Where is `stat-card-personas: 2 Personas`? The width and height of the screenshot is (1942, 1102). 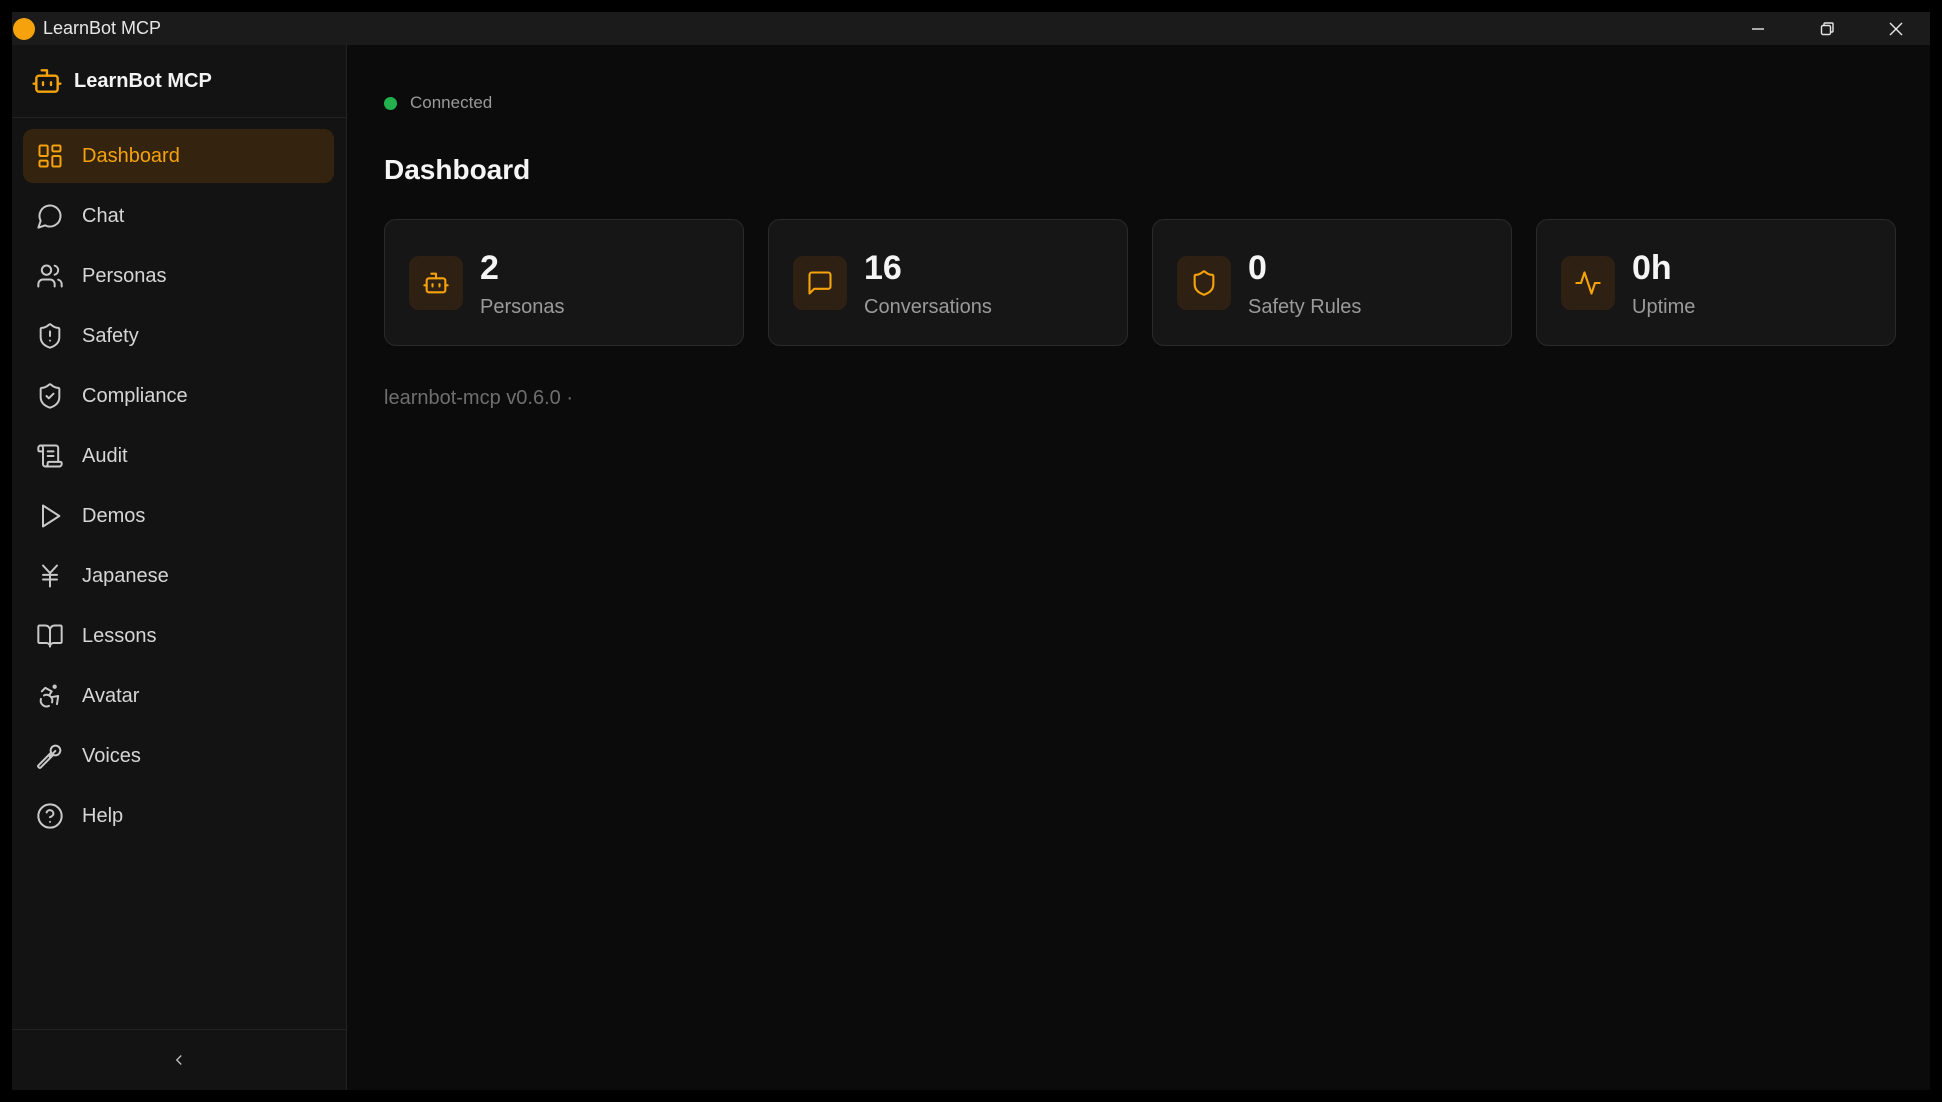 stat-card-personas: 2 Personas is located at coordinates (564, 282).